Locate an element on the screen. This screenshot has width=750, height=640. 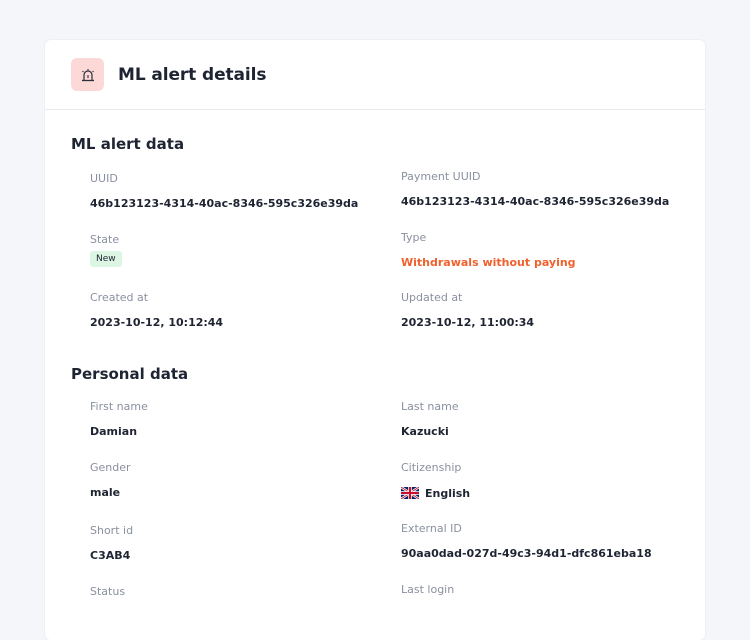
citizenship-value: English is located at coordinates (448, 493).